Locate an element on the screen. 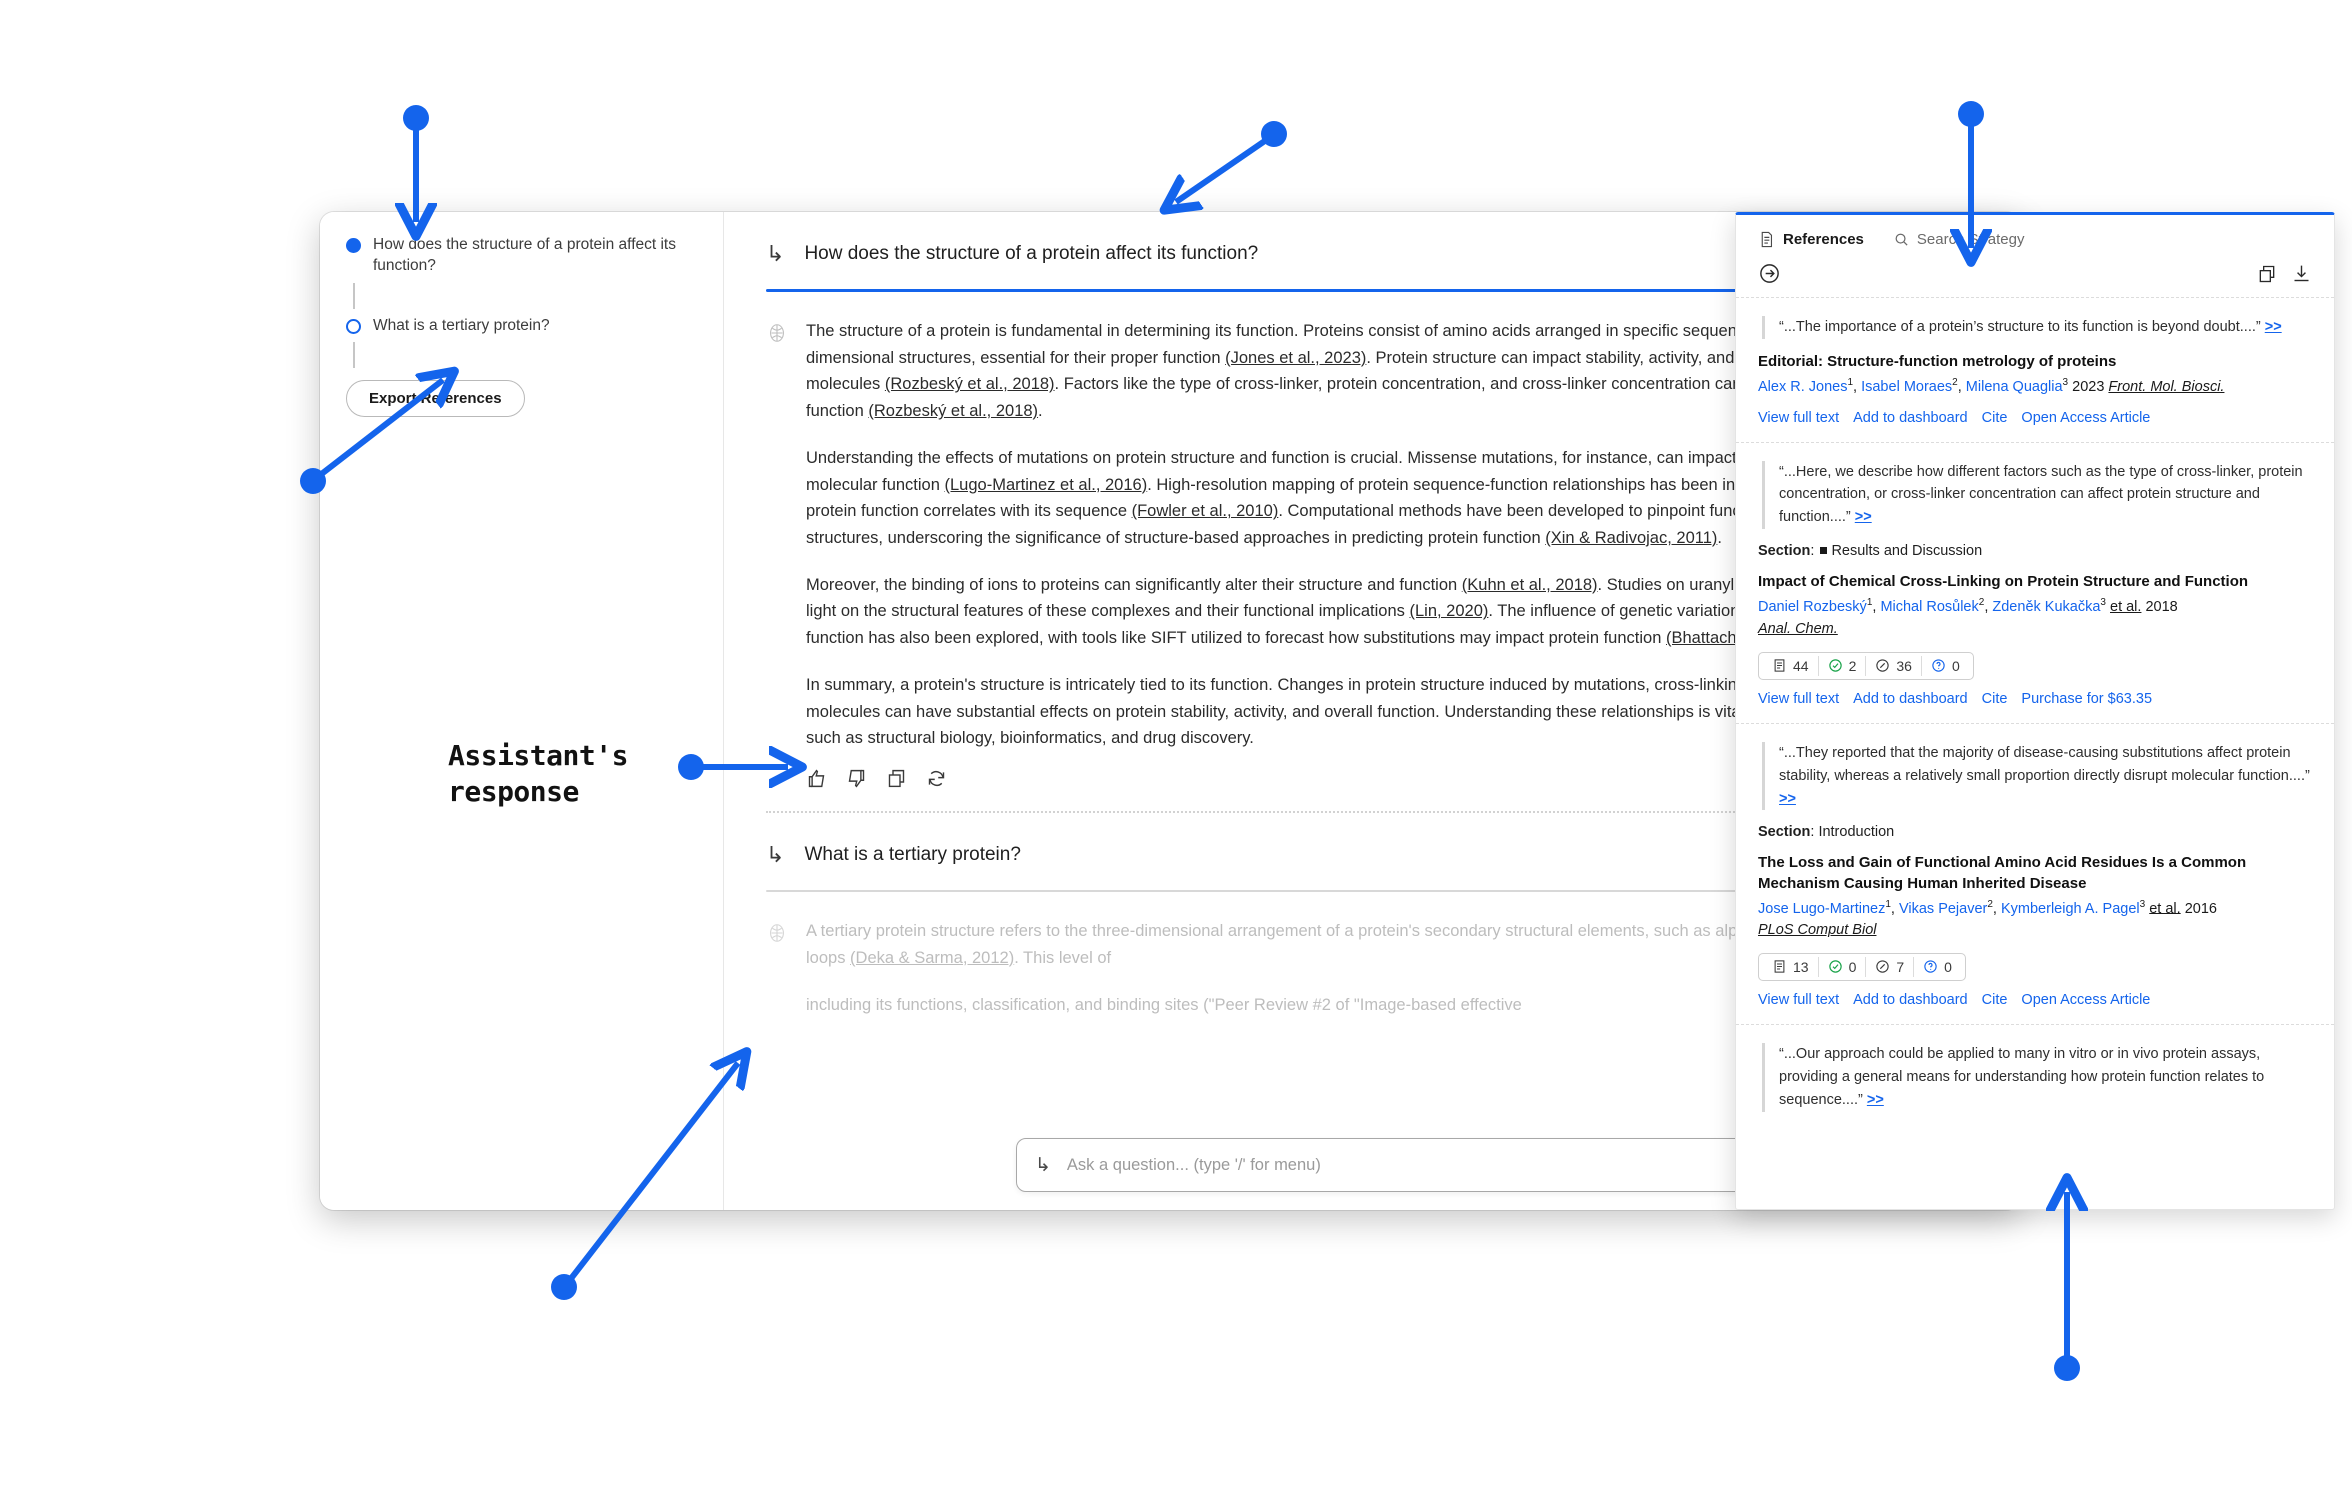  metric-value: 7 is located at coordinates (1900, 966).